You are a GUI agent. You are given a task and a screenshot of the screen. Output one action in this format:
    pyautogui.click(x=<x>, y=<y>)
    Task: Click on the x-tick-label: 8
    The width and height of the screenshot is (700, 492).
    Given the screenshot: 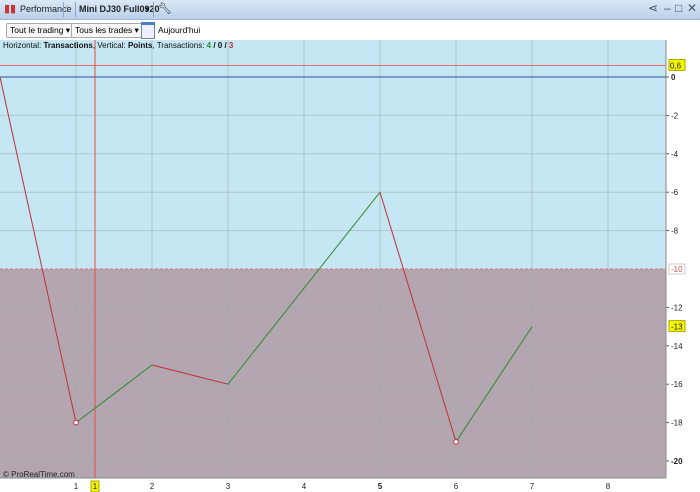 What is the action you would take?
    pyautogui.click(x=608, y=486)
    